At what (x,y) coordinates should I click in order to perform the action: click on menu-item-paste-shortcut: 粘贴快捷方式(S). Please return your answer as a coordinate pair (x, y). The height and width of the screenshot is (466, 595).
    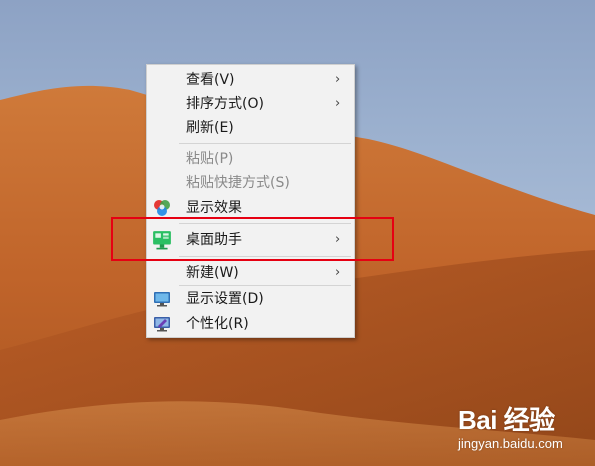
    Looking at the image, I should click on (250, 183).